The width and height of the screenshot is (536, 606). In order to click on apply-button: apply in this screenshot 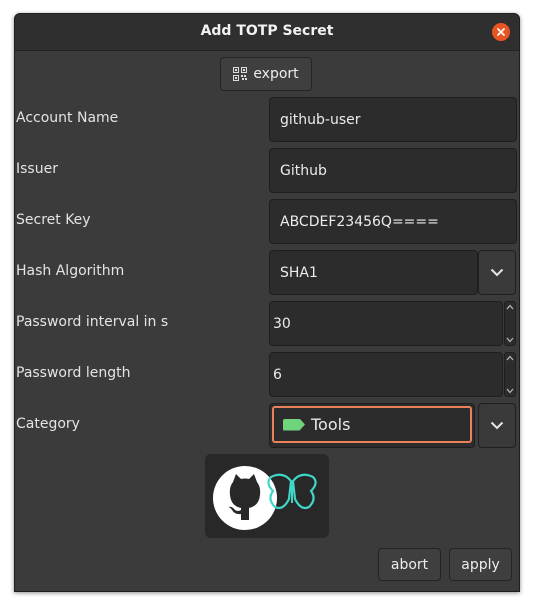, I will do `click(480, 564)`.